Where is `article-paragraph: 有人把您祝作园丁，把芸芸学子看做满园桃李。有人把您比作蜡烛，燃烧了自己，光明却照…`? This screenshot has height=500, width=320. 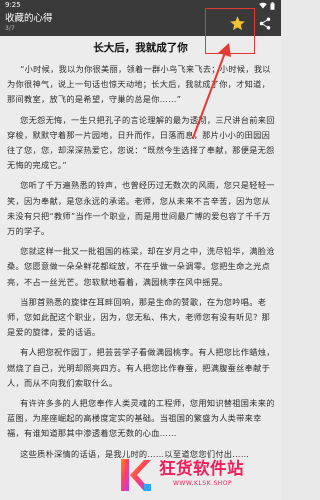 article-paragraph: 有人把您祝作园丁，把芸芸学子看做满园桃李。有人把您比作蜡烛，燃烧了自己，光明却照… is located at coordinates (141, 367).